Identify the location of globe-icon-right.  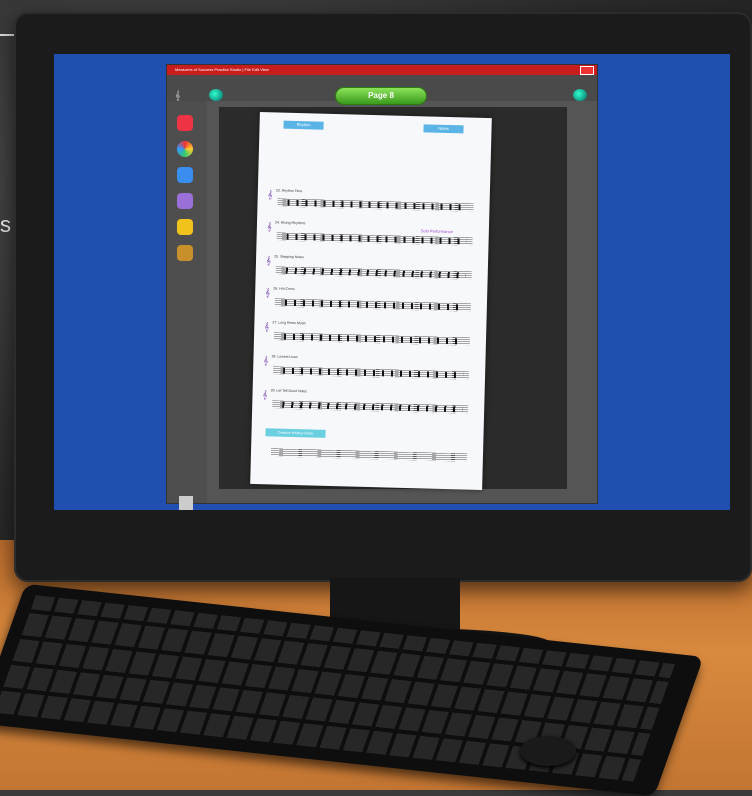
(580, 95).